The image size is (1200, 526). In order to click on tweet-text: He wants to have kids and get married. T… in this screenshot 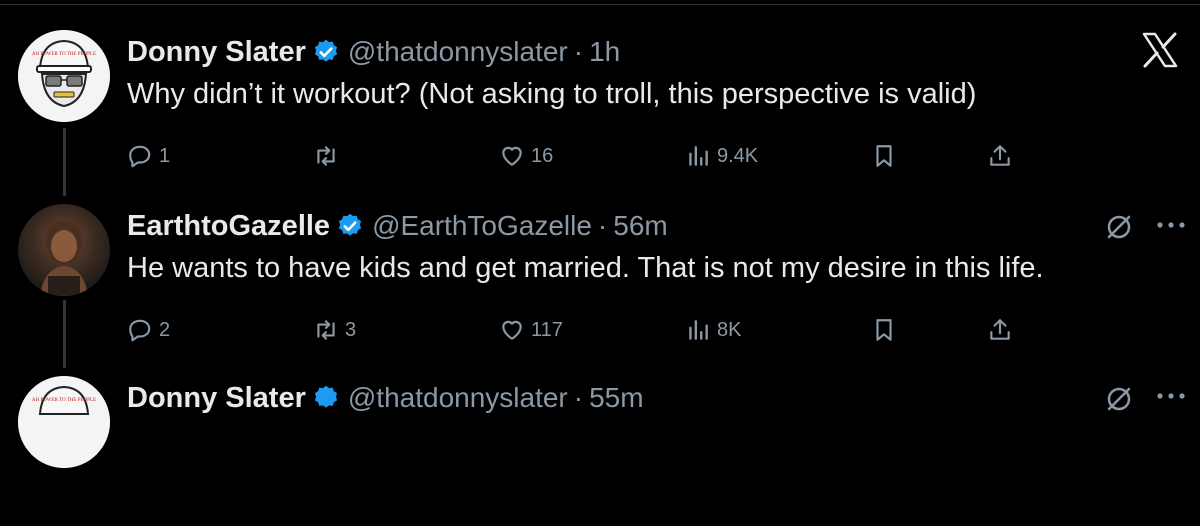, I will do `click(585, 268)`.